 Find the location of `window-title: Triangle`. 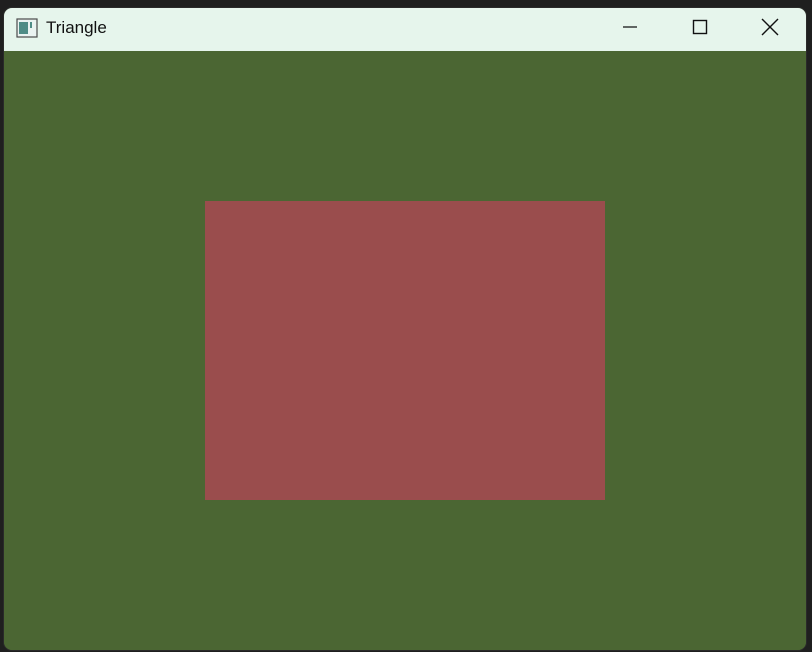

window-title: Triangle is located at coordinates (76, 27).